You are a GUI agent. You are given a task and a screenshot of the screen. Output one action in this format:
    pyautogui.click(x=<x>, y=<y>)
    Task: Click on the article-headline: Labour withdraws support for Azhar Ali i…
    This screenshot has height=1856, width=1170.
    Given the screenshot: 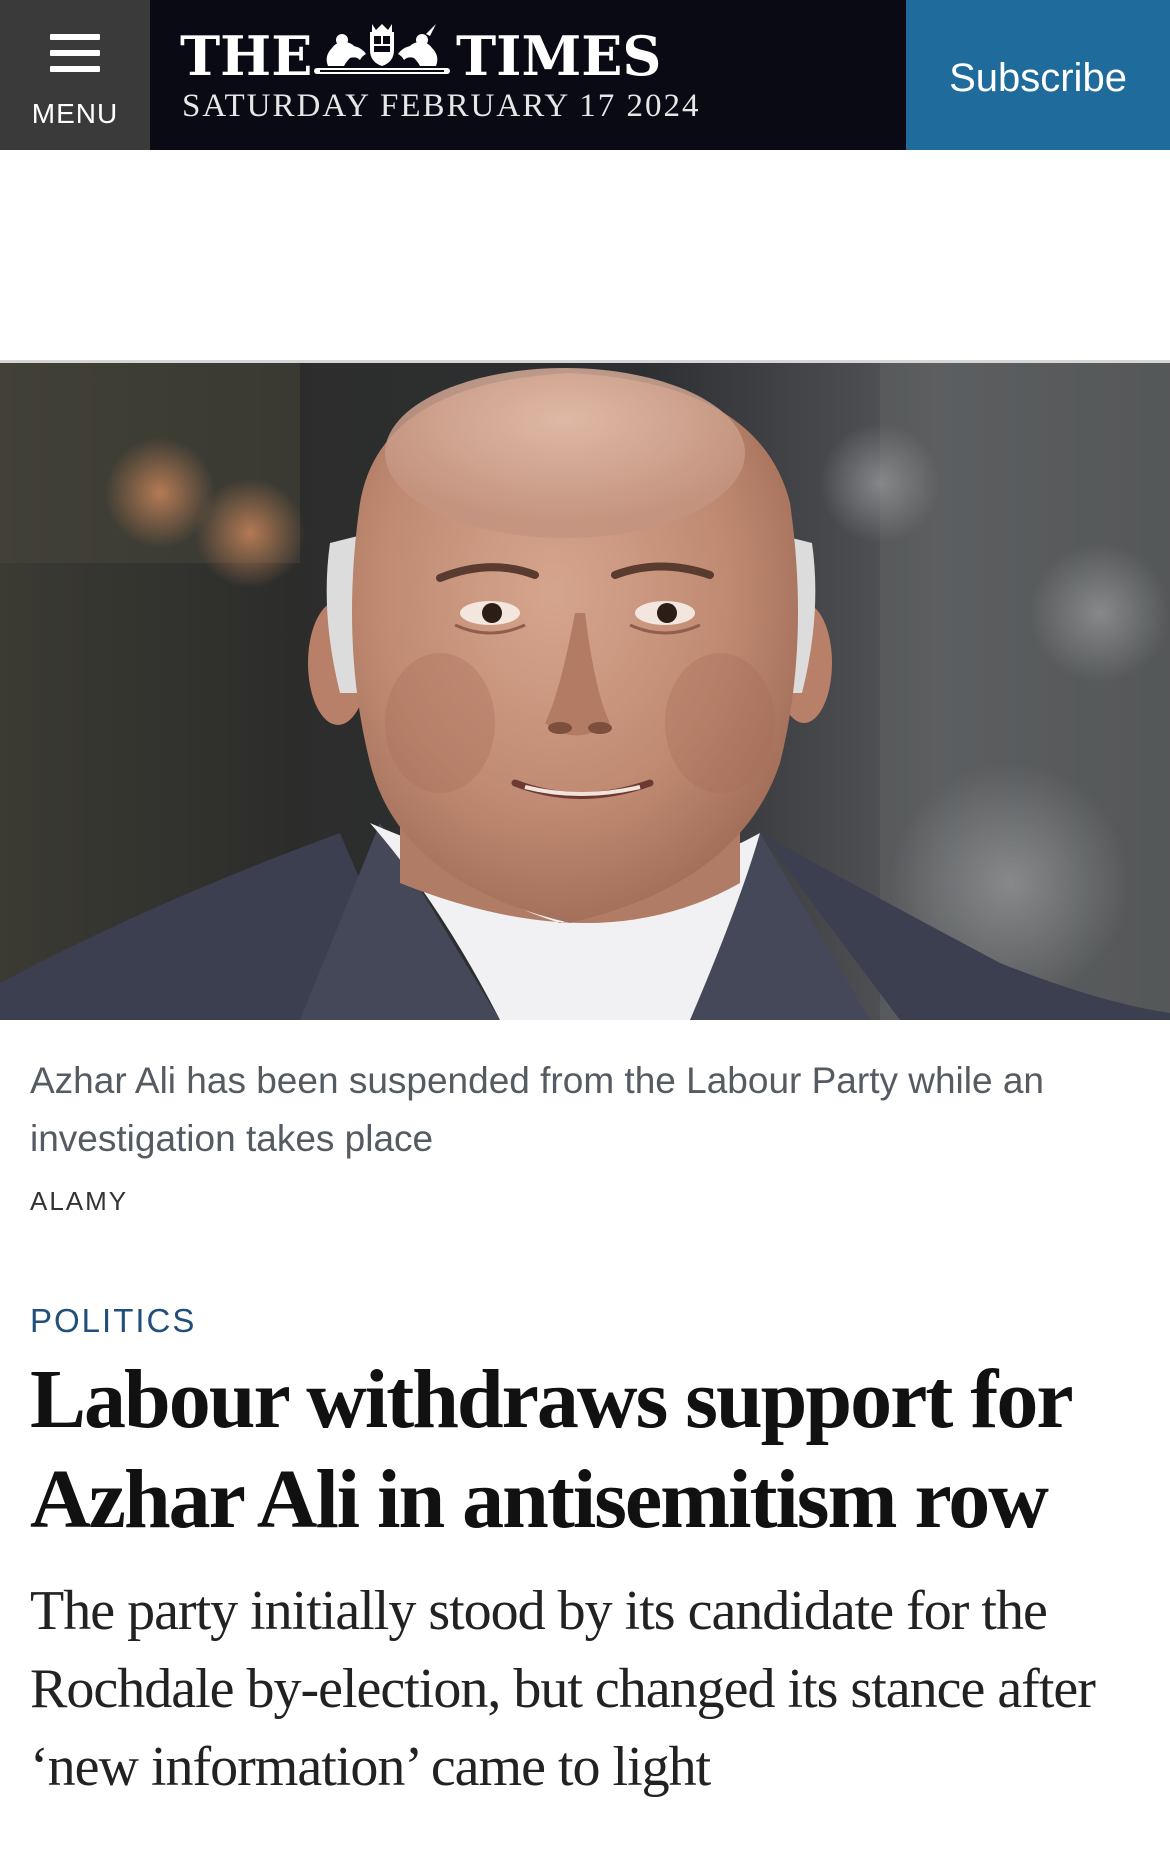 What is the action you would take?
    pyautogui.click(x=551, y=1449)
    